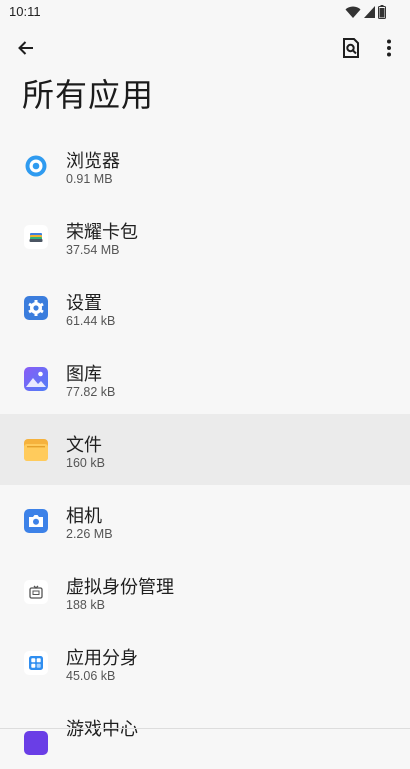 This screenshot has width=410, height=769. What do you see at coordinates (102, 658) in the screenshot?
I see `app-name: 应用分身` at bounding box center [102, 658].